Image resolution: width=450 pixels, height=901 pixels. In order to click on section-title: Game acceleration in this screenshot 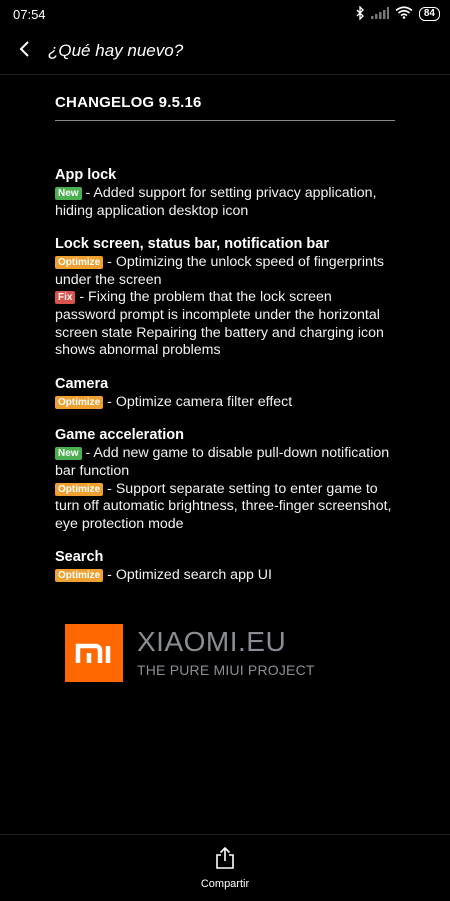, I will do `click(119, 435)`.